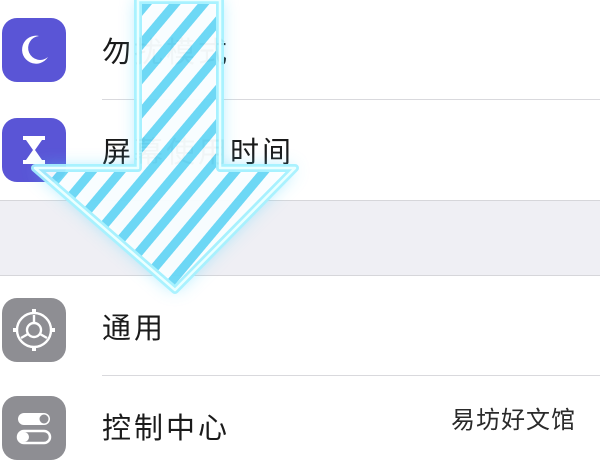 The width and height of the screenshot is (600, 476). I want to click on watermark: 易坊好文馆, so click(513, 417).